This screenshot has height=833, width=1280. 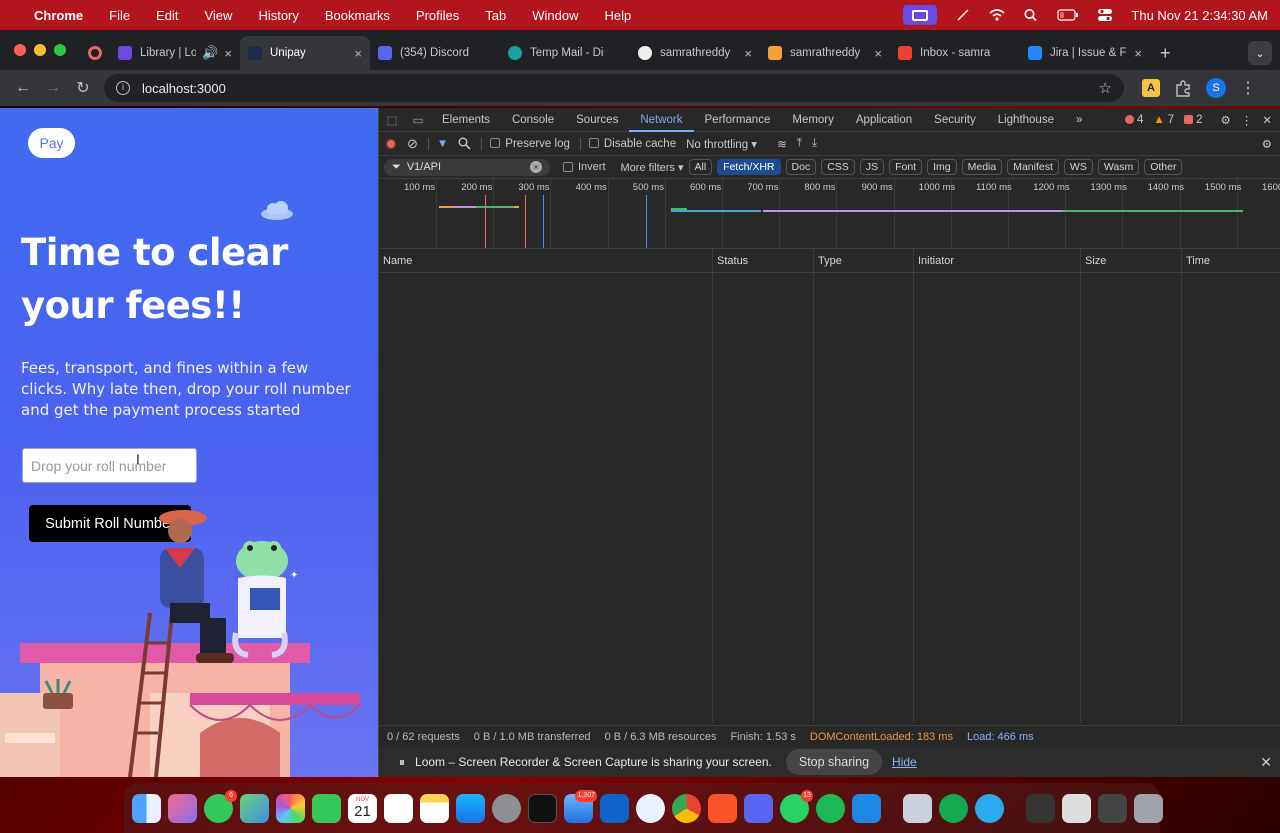 What do you see at coordinates (738, 120) in the screenshot?
I see `tab-performance: Performance` at bounding box center [738, 120].